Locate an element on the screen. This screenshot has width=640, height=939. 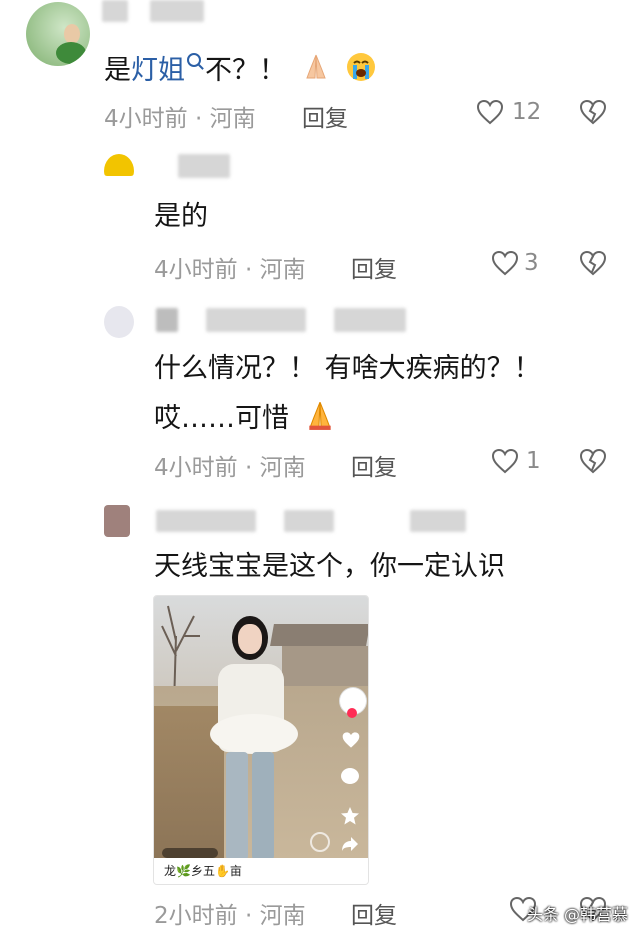
comment-icon is located at coordinates (350, 776).